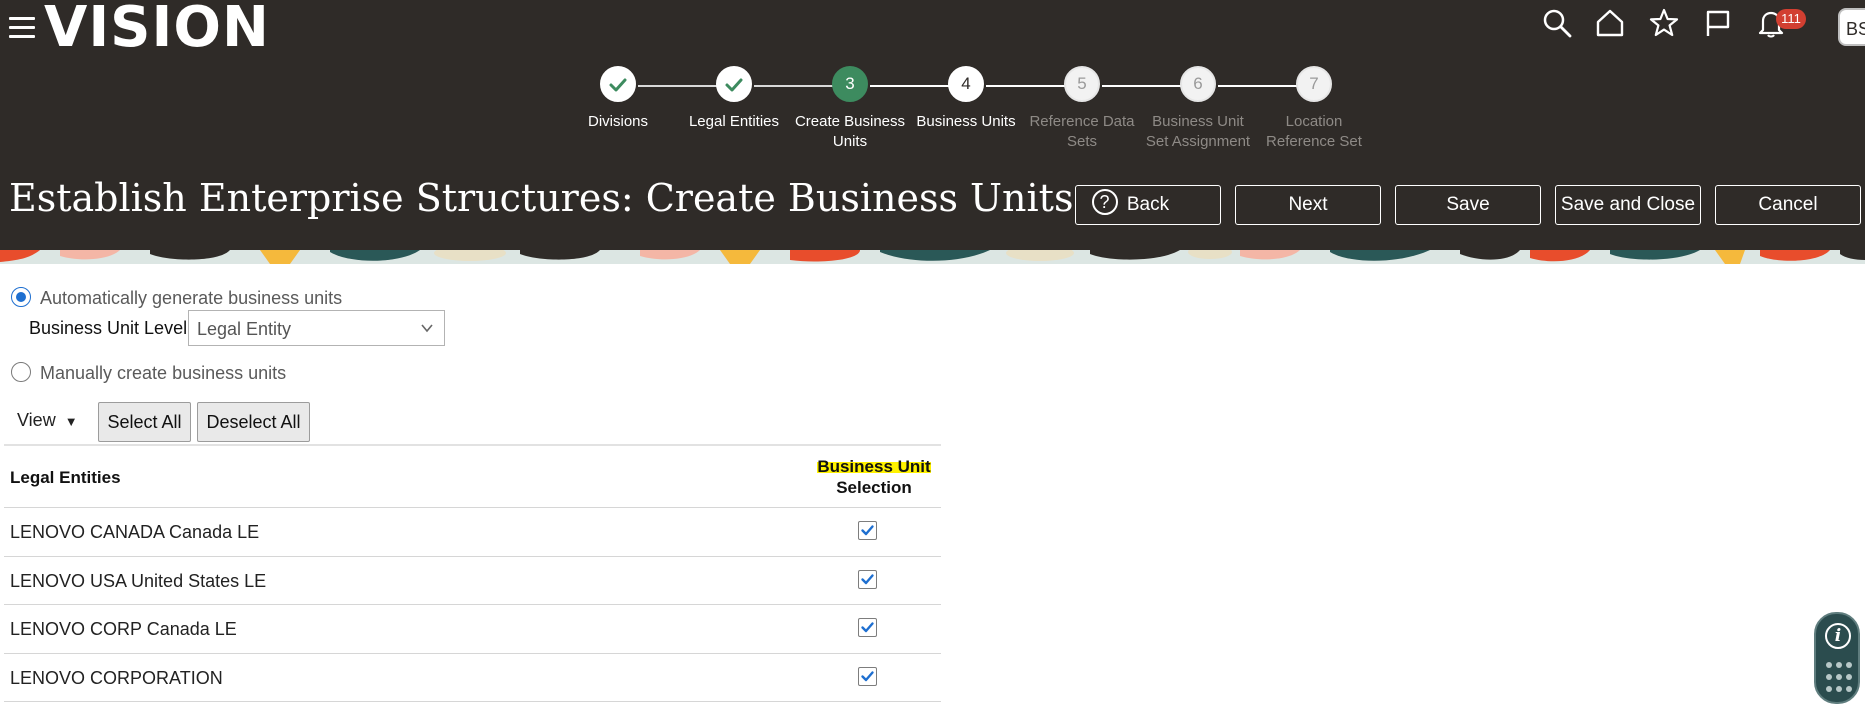 The height and width of the screenshot is (706, 1865). What do you see at coordinates (108, 328) in the screenshot?
I see `business-unit-level-label: Business Unit Level` at bounding box center [108, 328].